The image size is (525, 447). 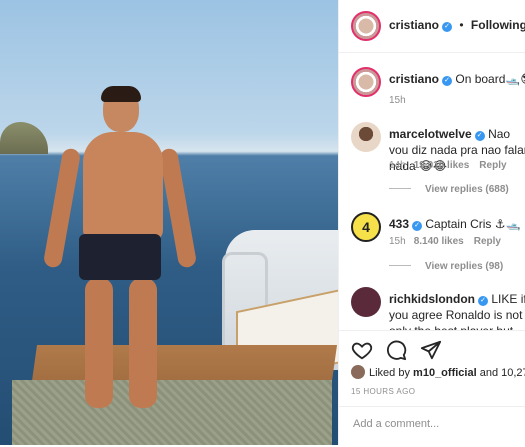 What do you see at coordinates (397, 165) in the screenshot?
I see `comment-time: 14h` at bounding box center [397, 165].